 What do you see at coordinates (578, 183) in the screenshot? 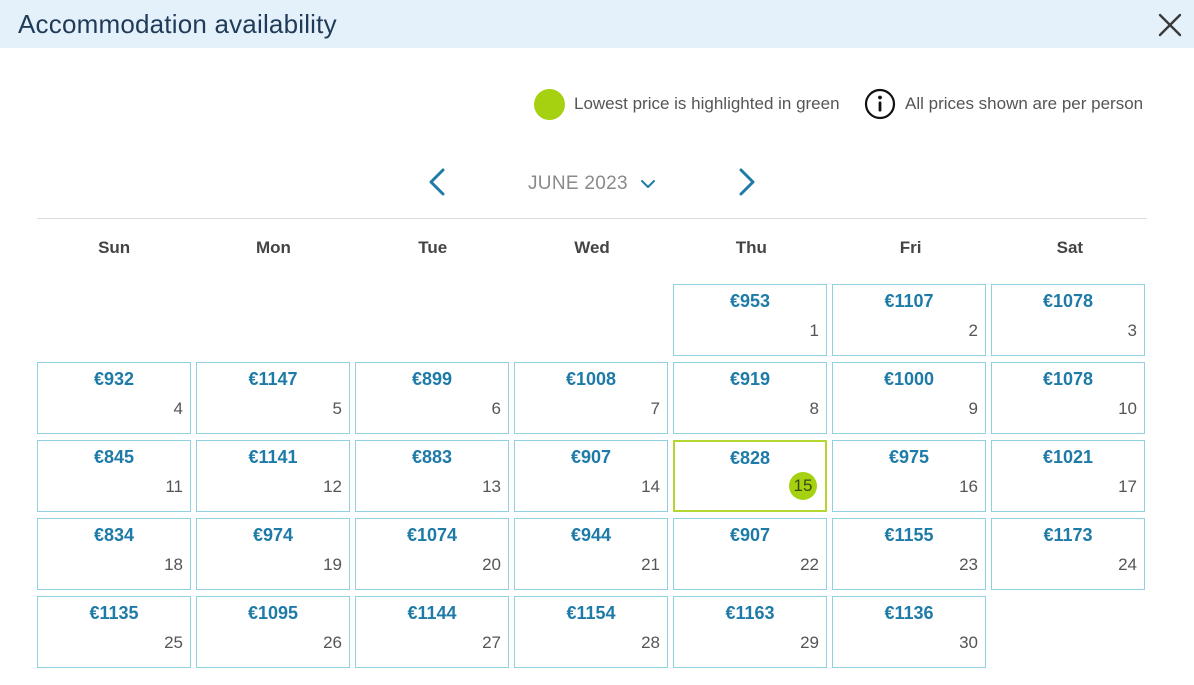
I see `month-label: JUNE 2023` at bounding box center [578, 183].